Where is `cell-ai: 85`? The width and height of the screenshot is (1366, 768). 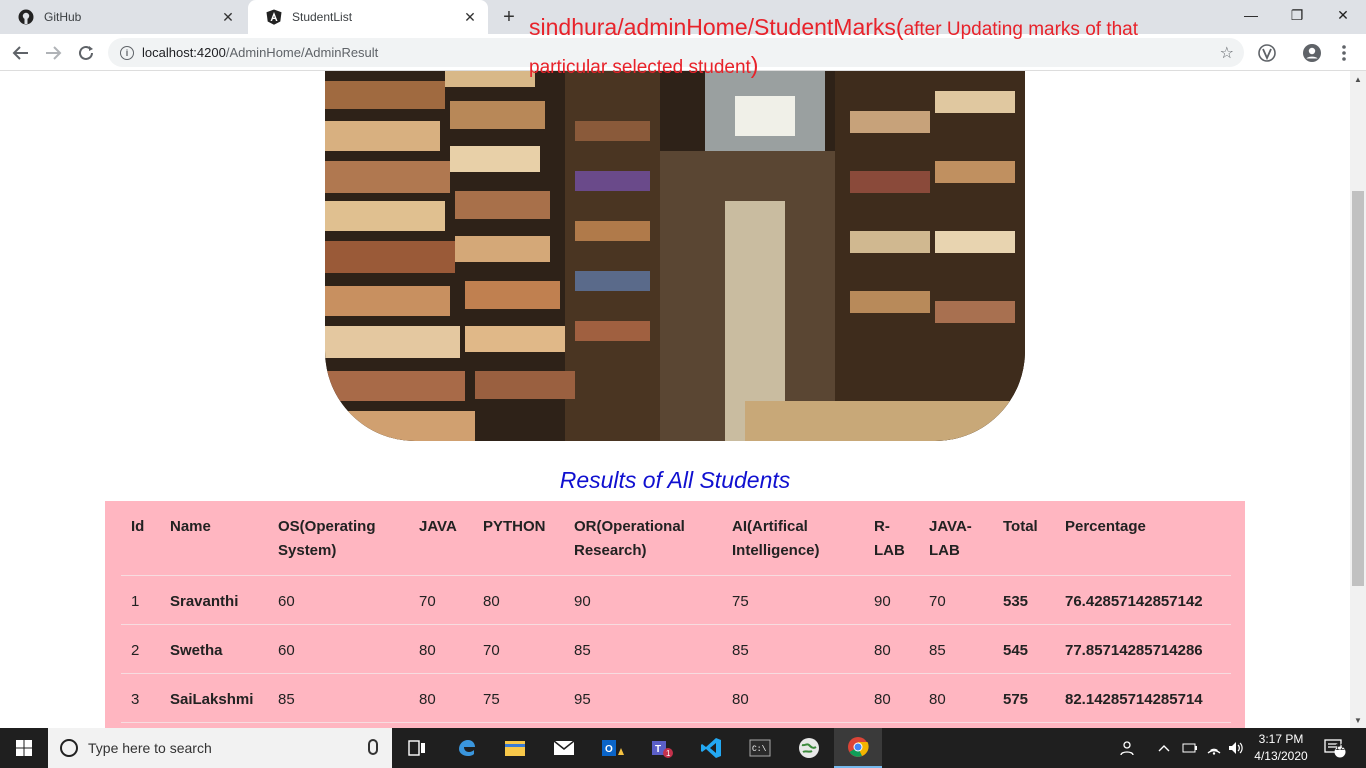 cell-ai: 85 is located at coordinates (793, 649).